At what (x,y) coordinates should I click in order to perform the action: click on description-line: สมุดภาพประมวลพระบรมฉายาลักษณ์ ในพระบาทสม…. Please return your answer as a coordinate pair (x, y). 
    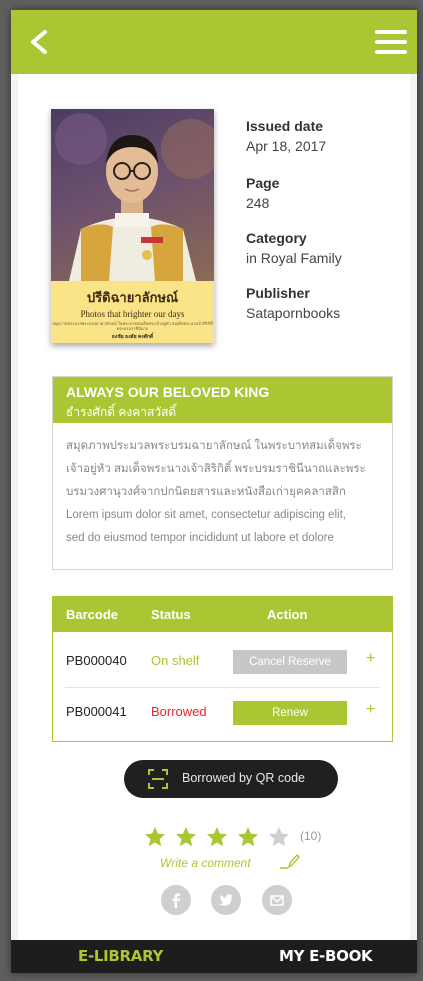
    Looking at the image, I should click on (214, 446).